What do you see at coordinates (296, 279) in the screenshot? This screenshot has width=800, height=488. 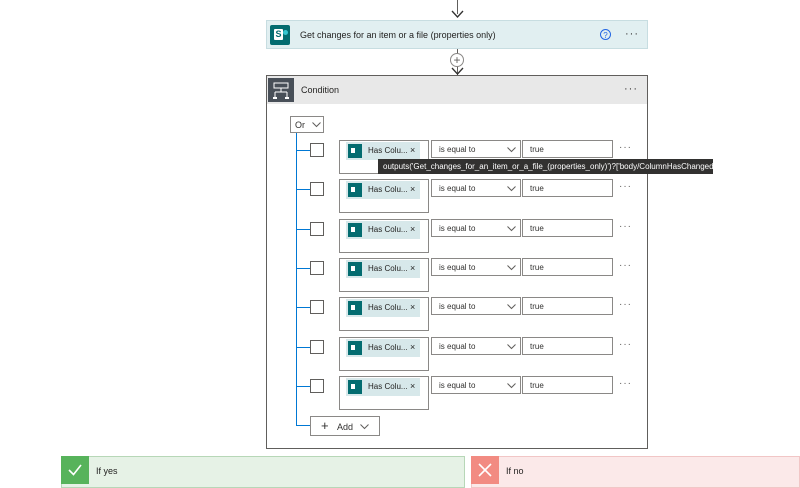 I see `tree-connector` at bounding box center [296, 279].